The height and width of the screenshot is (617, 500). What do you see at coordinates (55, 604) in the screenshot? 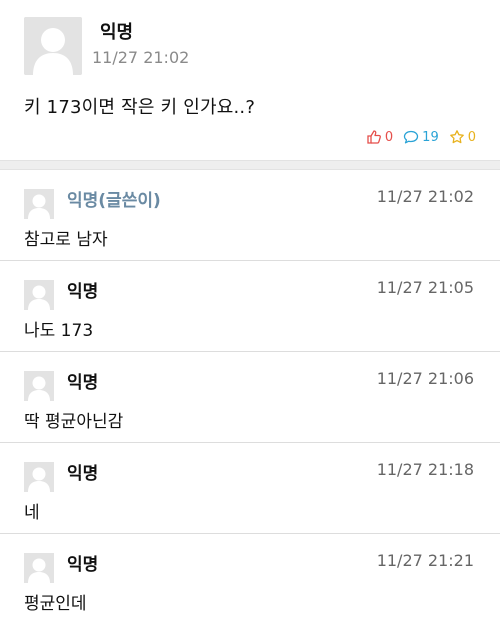
I see `comment-text: 평균인데` at bounding box center [55, 604].